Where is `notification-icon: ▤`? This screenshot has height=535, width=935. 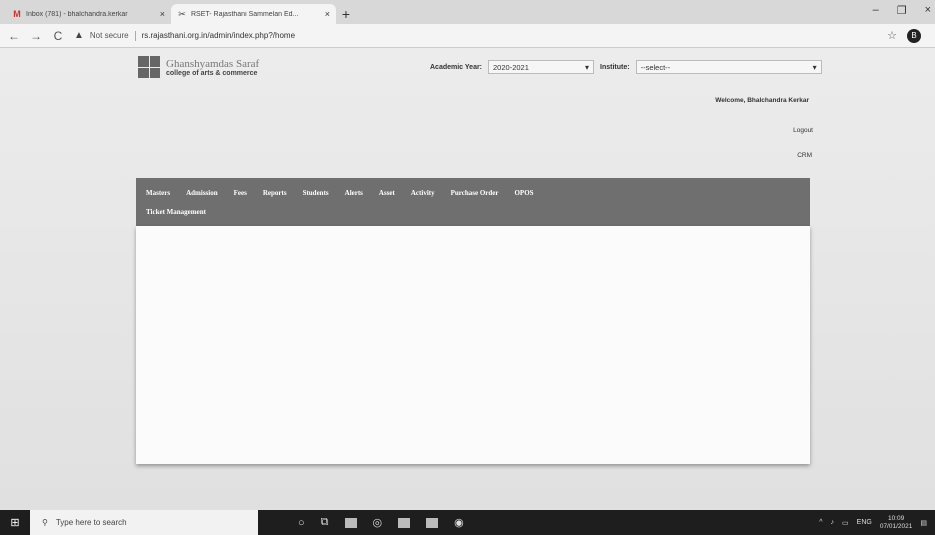 notification-icon: ▤ is located at coordinates (923, 523).